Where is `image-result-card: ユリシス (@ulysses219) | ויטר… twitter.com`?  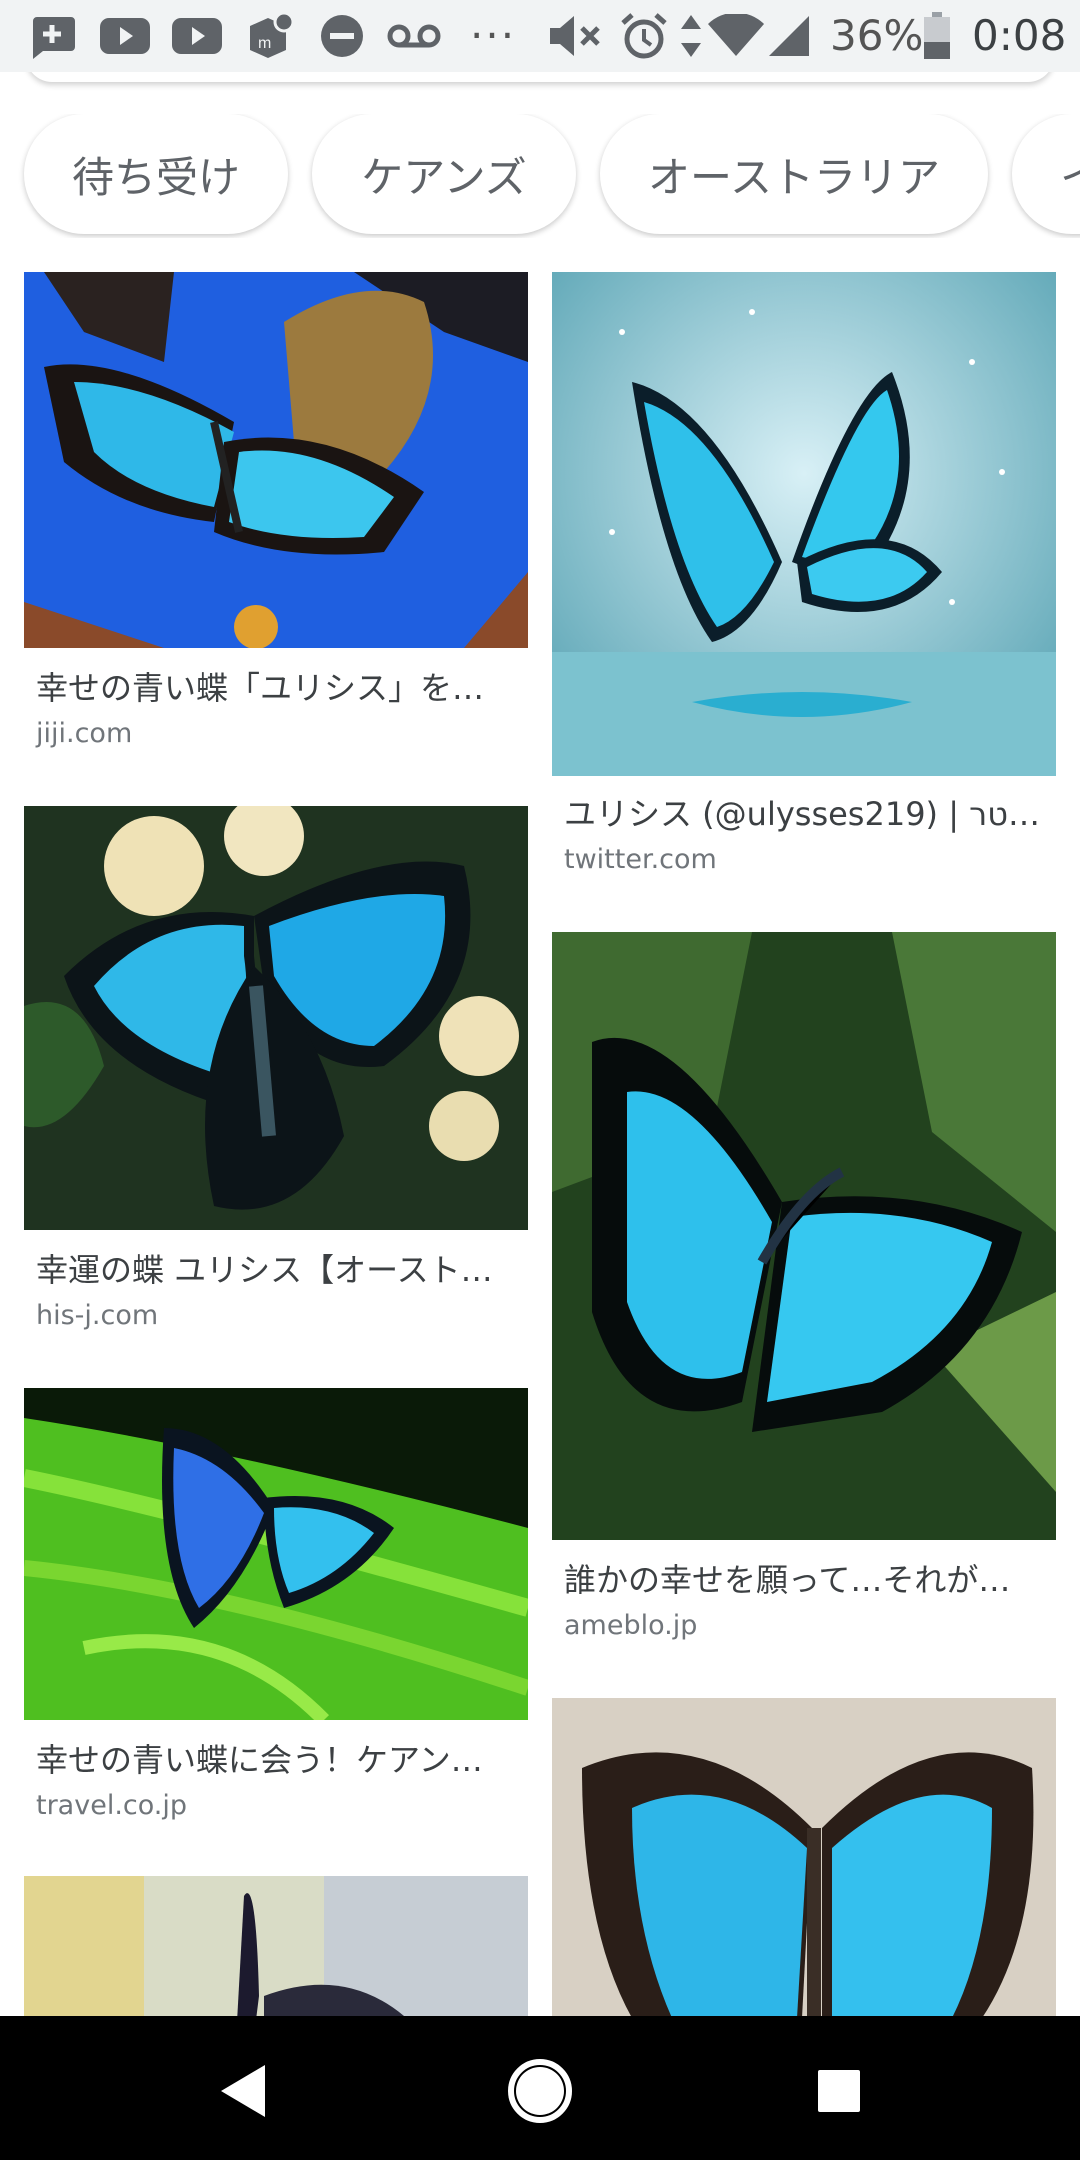
image-result-card: ユリシス (@ulysses219) | ויטר… twitter.com is located at coordinates (804, 582).